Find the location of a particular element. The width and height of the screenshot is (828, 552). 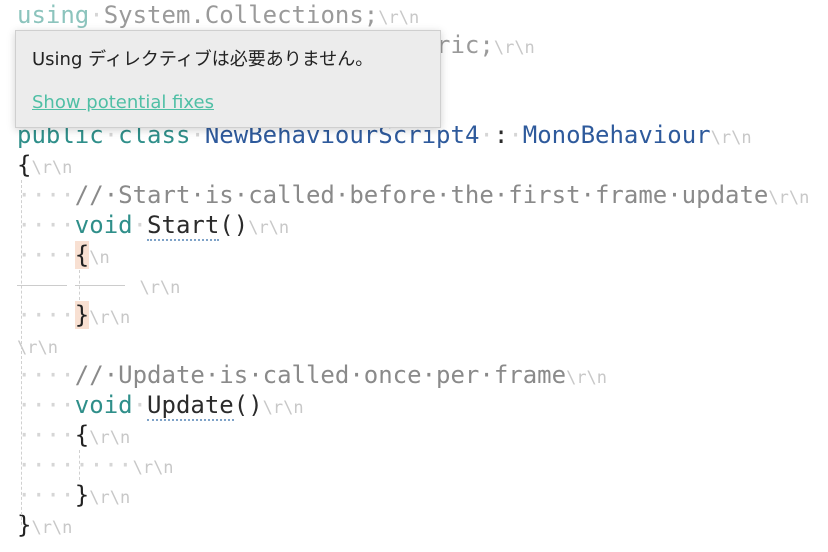

whitespace-marker: ········ is located at coordinates (75, 465).